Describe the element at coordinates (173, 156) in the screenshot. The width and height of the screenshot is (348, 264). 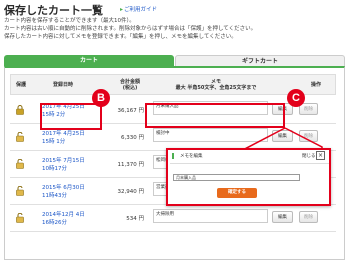
I see `dialog-title-marker` at that location.